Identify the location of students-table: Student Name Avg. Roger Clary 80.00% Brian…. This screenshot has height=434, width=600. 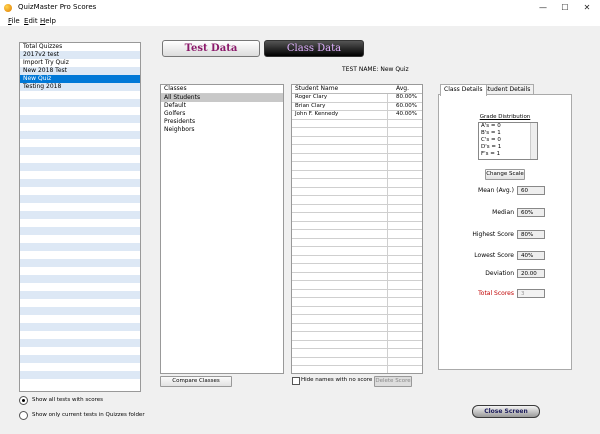
(357, 229).